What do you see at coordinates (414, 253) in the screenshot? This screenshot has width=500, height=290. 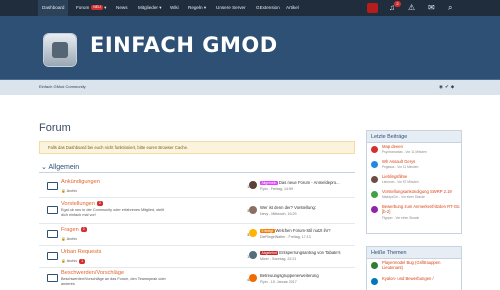 I see `hot-topics-title: Heiße Themen` at bounding box center [414, 253].